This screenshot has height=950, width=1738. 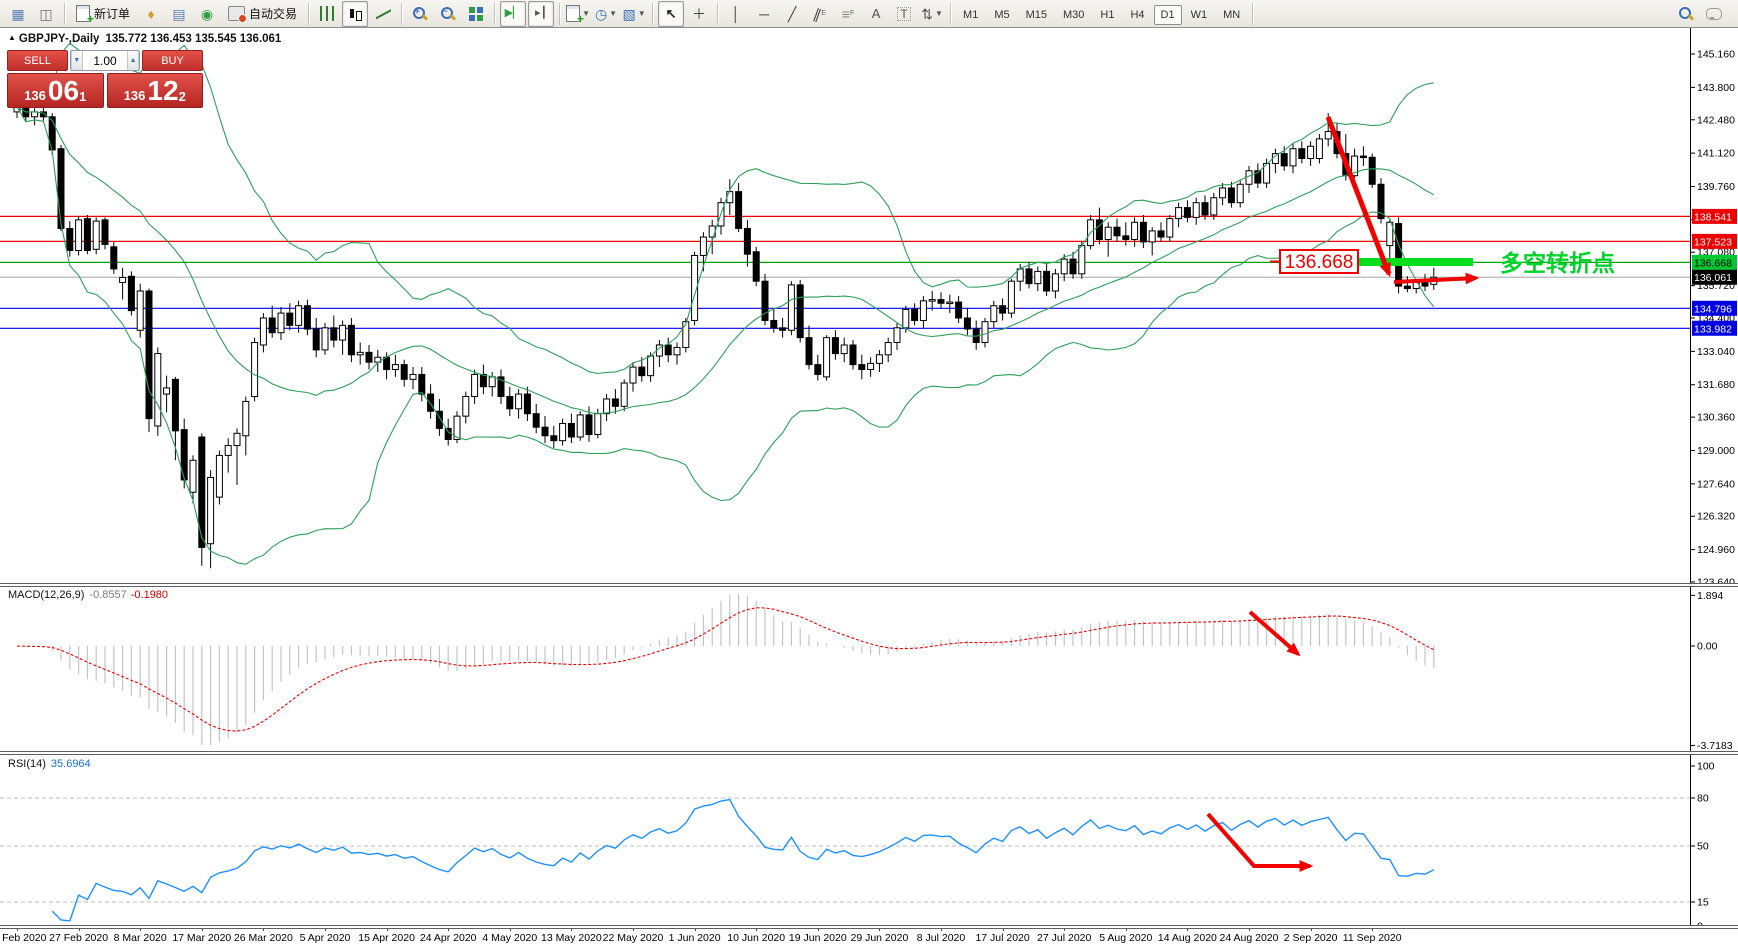 What do you see at coordinates (172, 60) in the screenshot?
I see `buy-button: BUY` at bounding box center [172, 60].